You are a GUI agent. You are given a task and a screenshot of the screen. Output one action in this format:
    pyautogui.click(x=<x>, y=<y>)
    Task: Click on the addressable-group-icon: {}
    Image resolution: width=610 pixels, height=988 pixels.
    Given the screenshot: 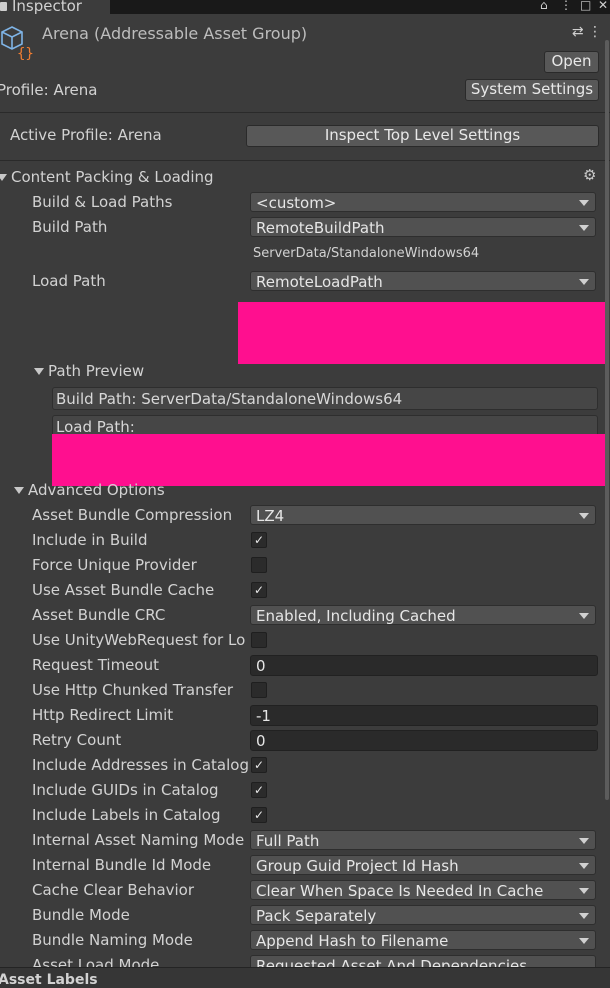 What is the action you would take?
    pyautogui.click(x=17, y=43)
    